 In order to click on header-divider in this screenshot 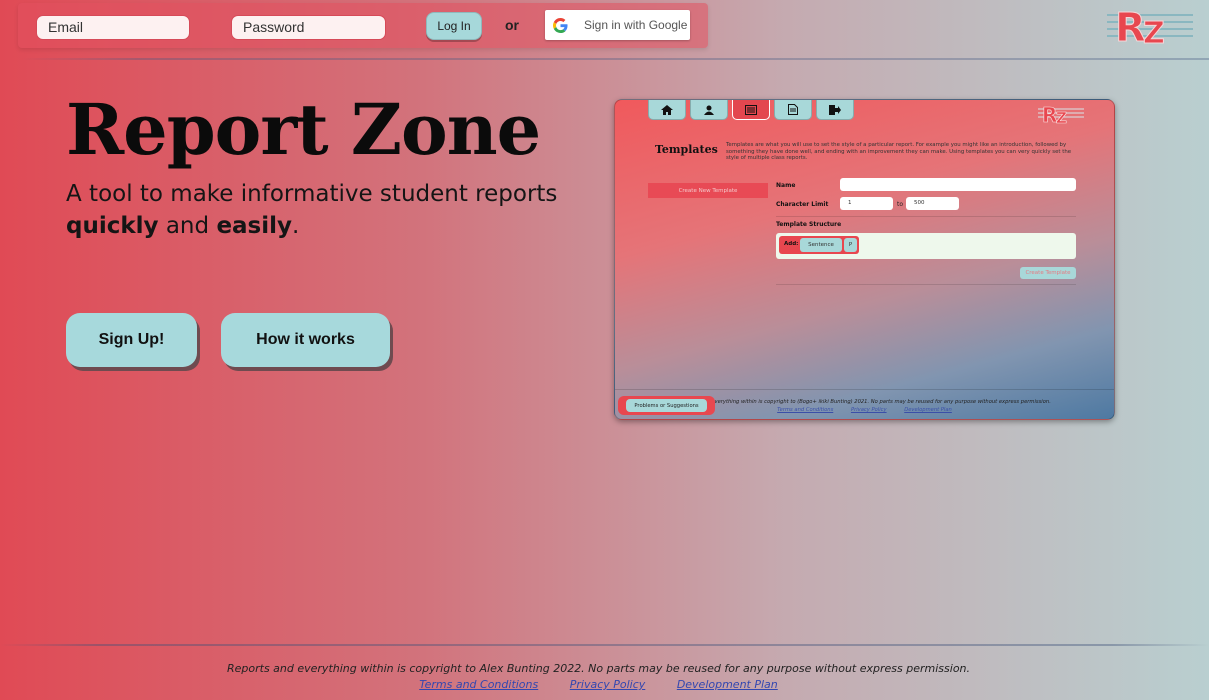, I will do `click(614, 59)`.